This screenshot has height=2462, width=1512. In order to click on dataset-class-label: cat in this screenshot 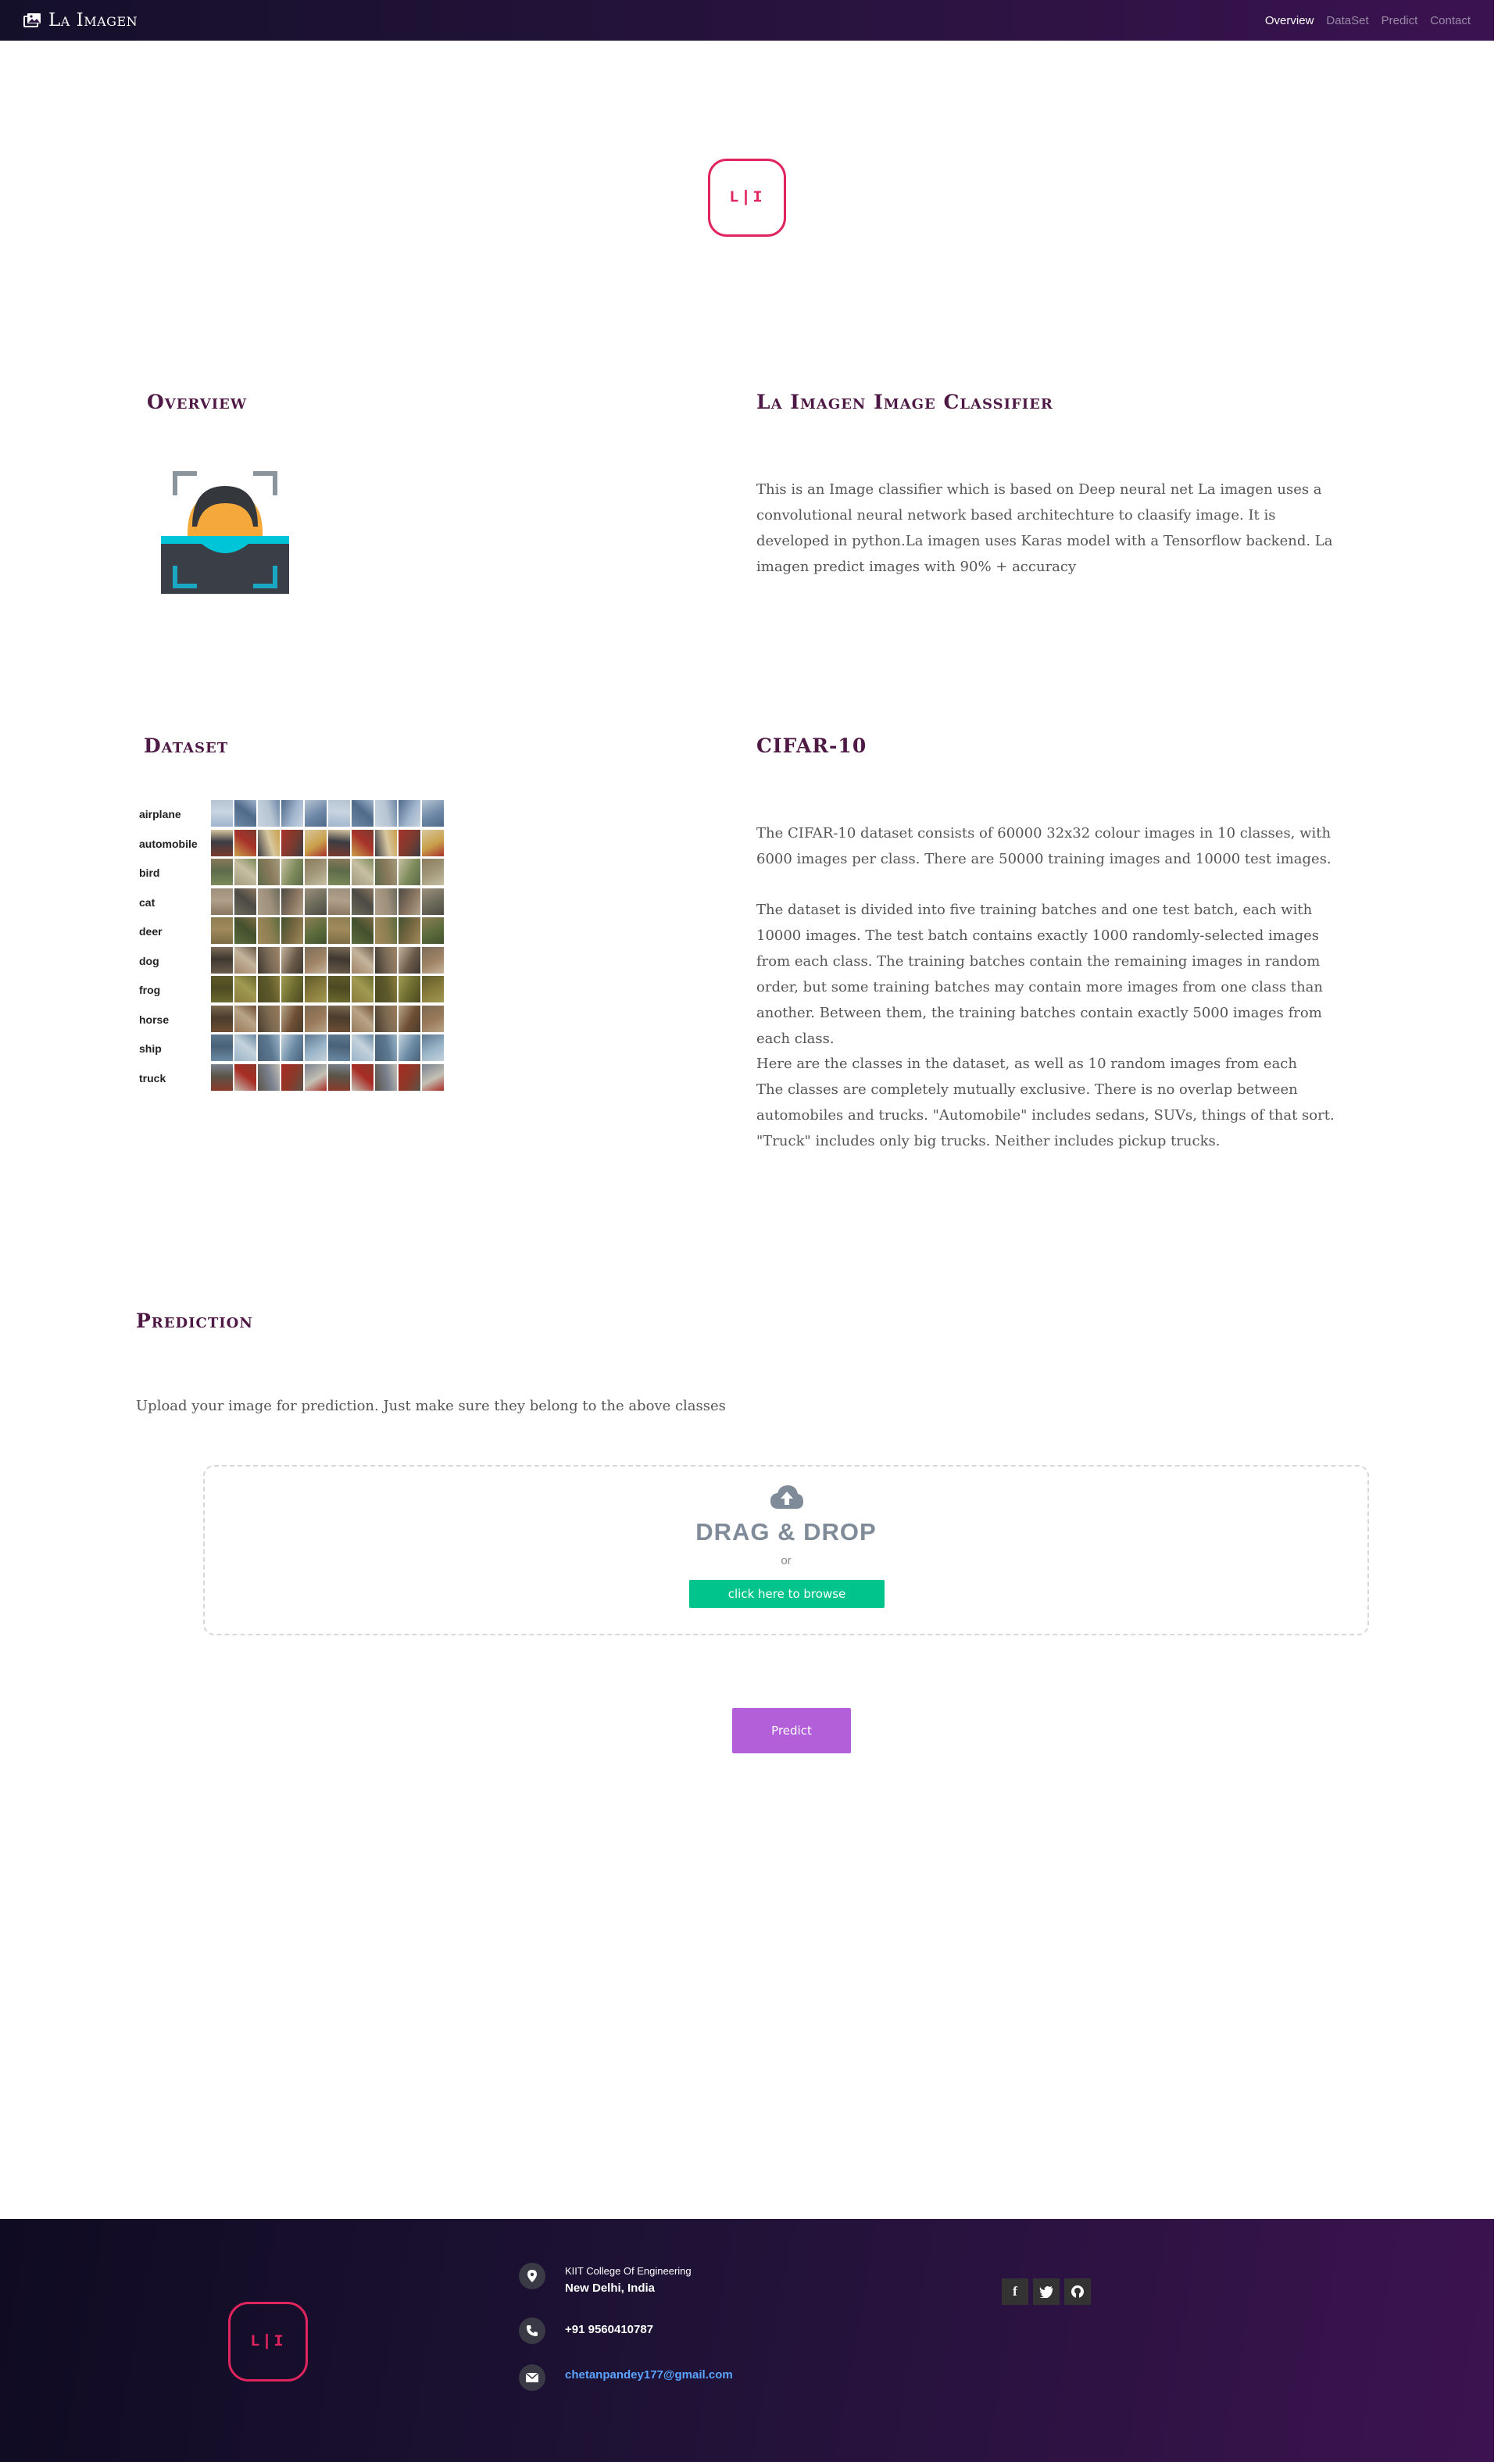, I will do `click(147, 902)`.